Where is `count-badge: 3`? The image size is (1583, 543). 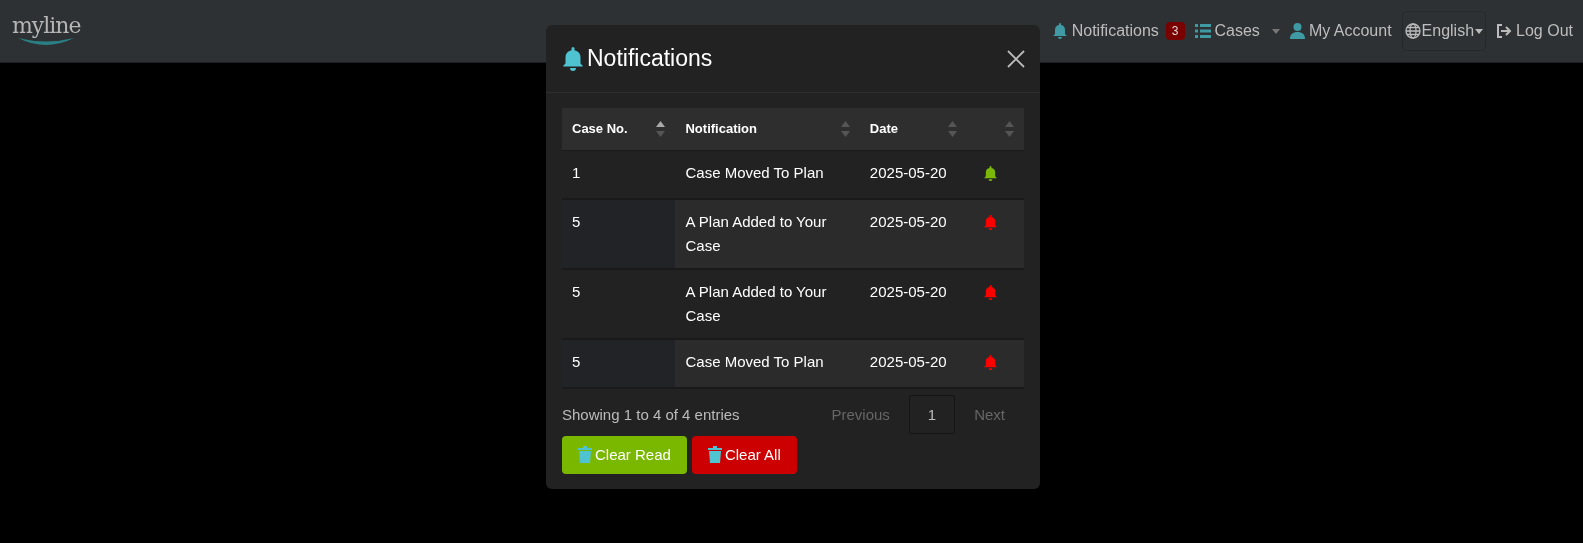
count-badge: 3 is located at coordinates (1175, 31).